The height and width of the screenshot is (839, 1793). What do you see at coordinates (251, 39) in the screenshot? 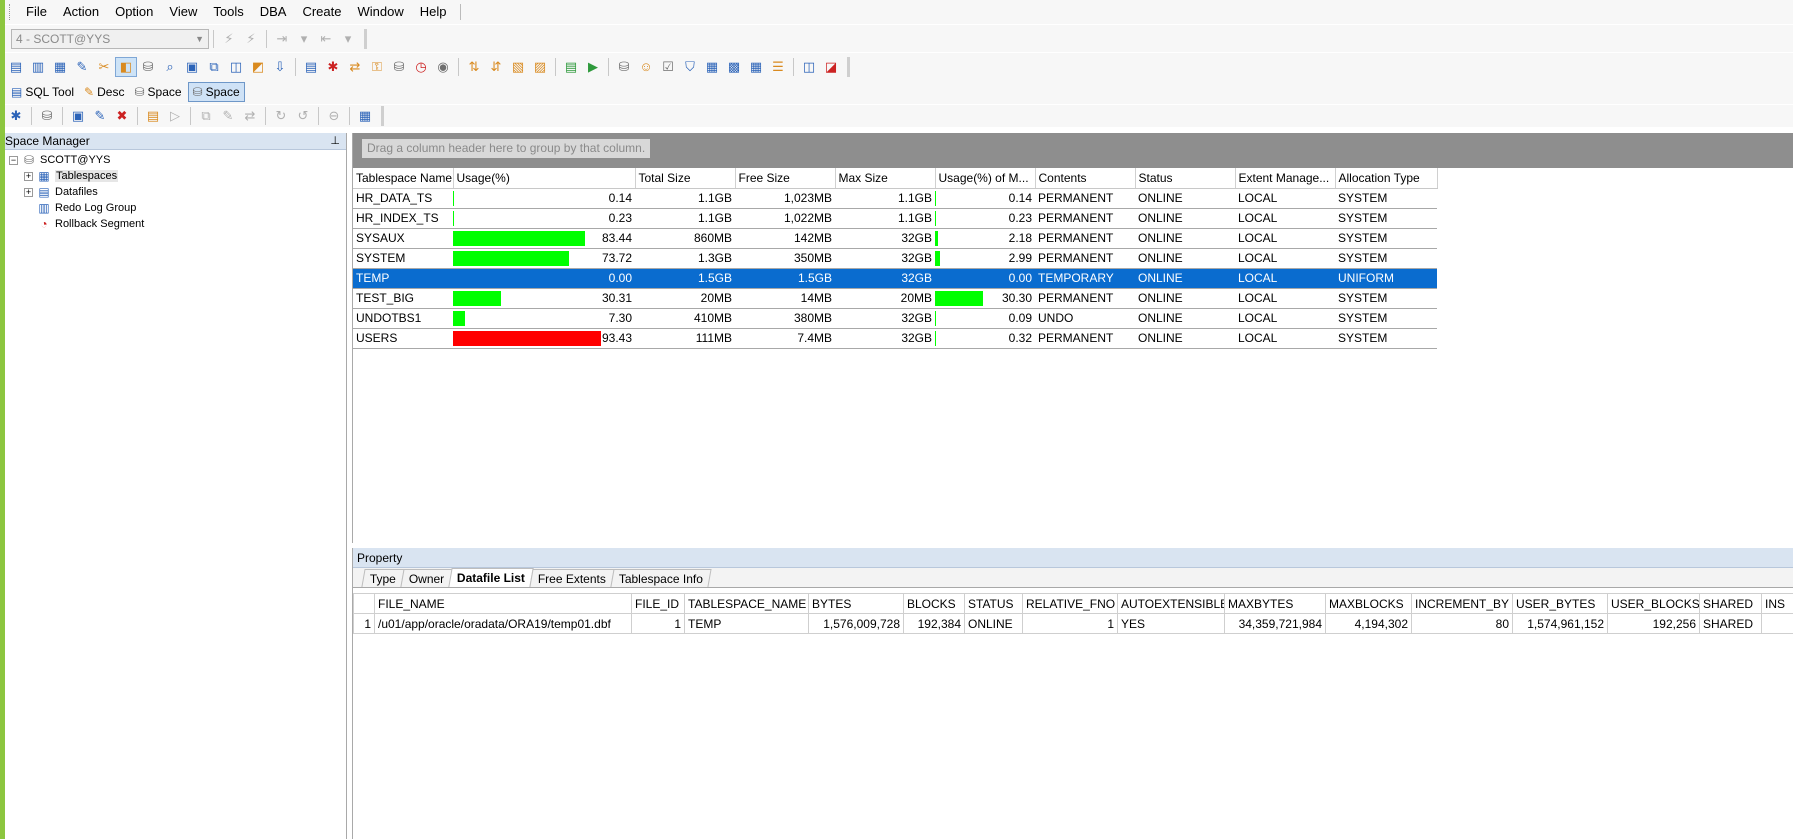
I see `disconnect-plug-icon: ⚡` at bounding box center [251, 39].